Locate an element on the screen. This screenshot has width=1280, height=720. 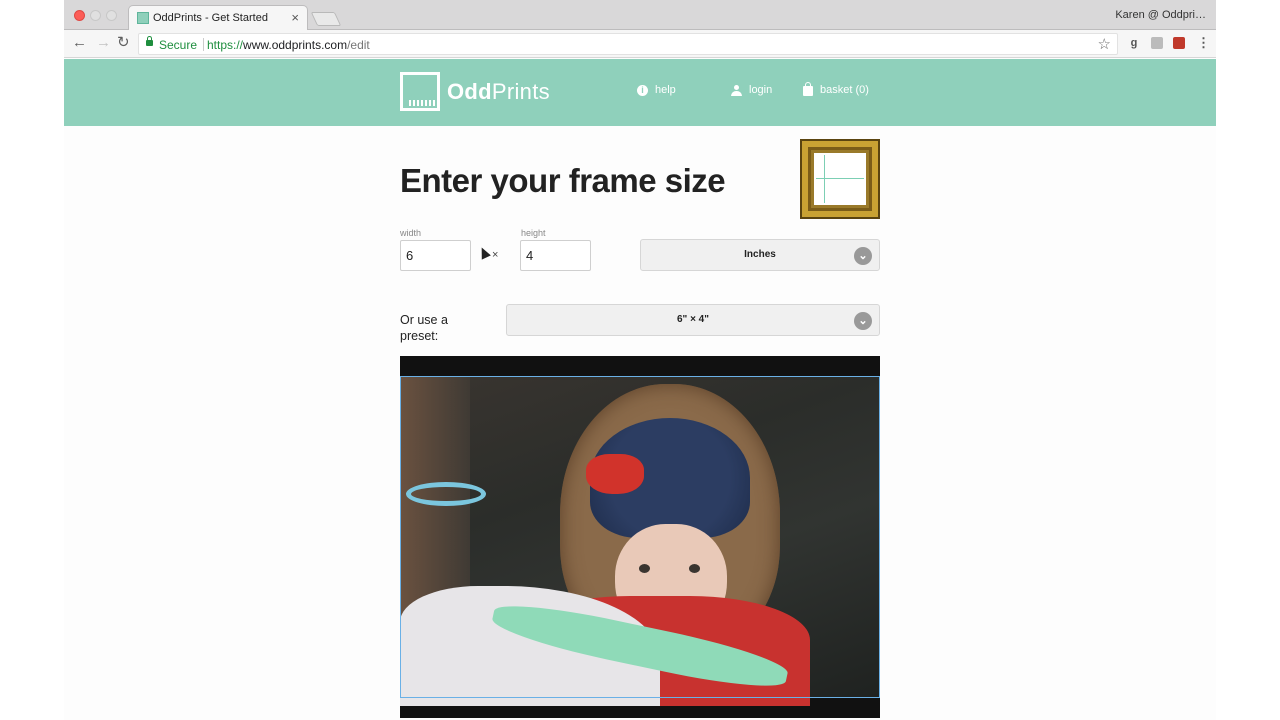
height-label: height is located at coordinates (533, 233).